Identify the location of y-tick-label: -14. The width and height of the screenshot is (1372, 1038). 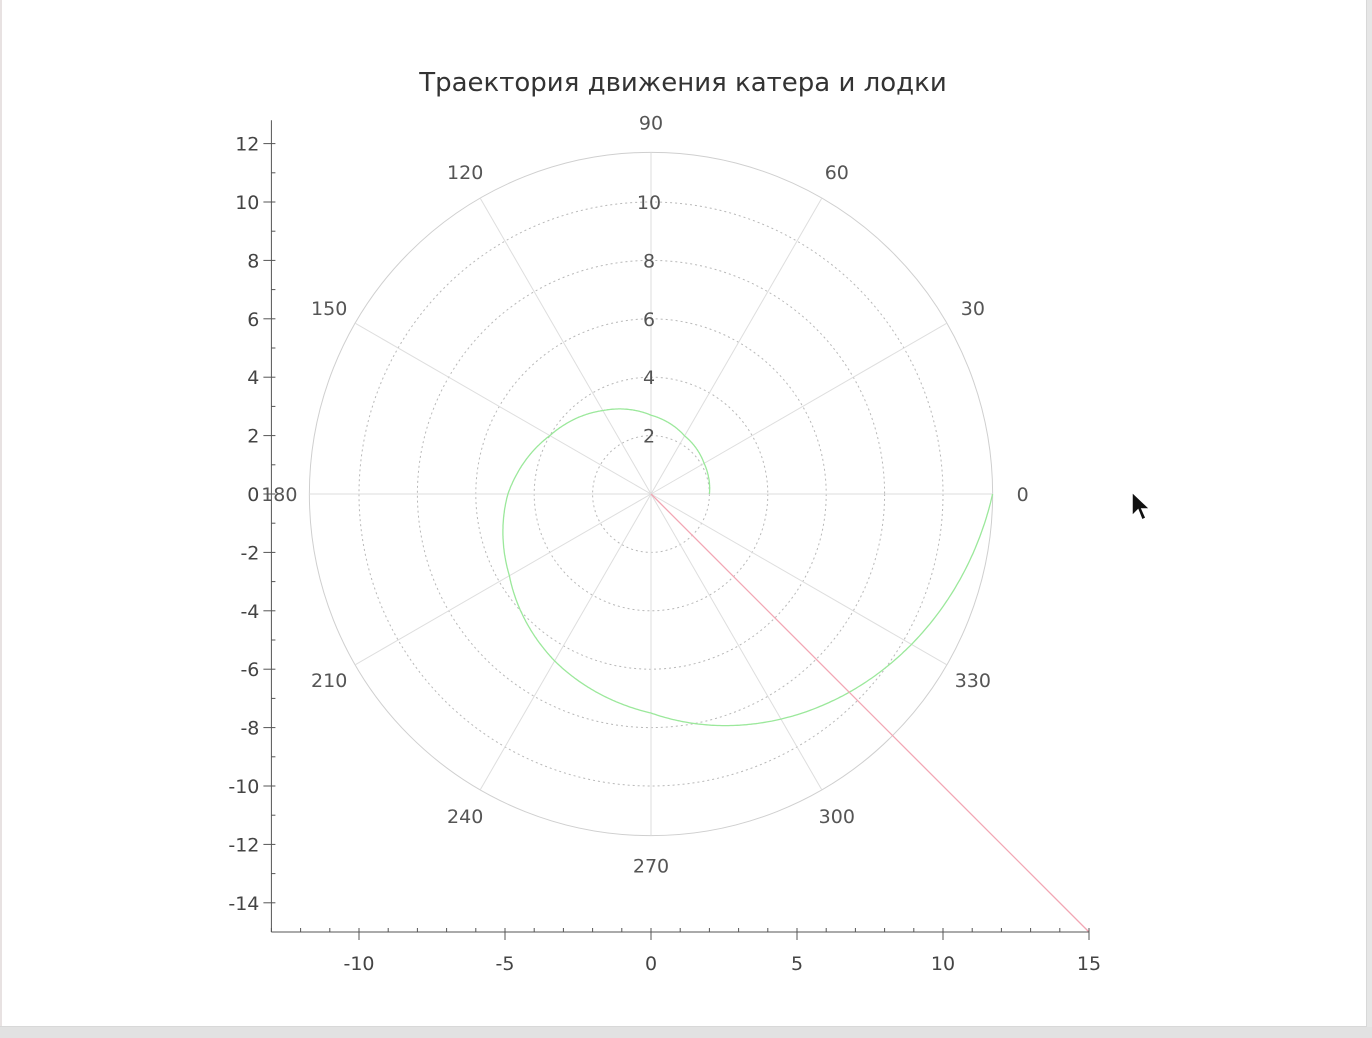
(243, 904).